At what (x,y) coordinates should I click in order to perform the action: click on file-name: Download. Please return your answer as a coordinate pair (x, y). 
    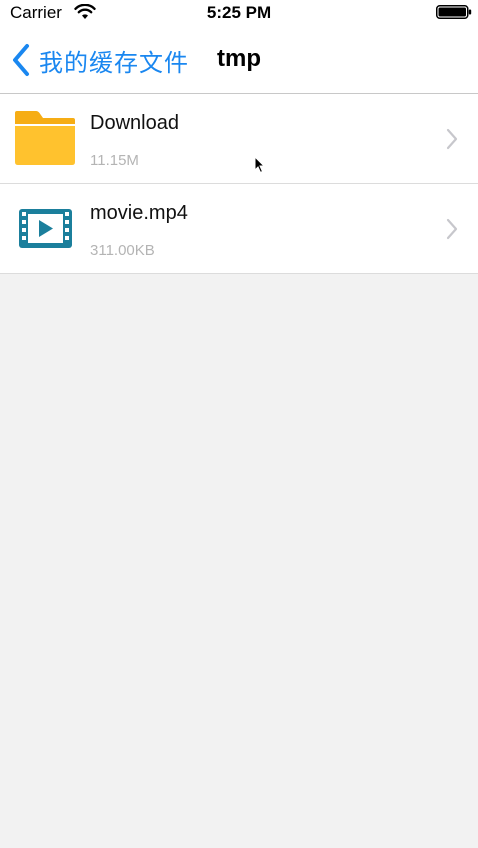
    Looking at the image, I should click on (134, 123).